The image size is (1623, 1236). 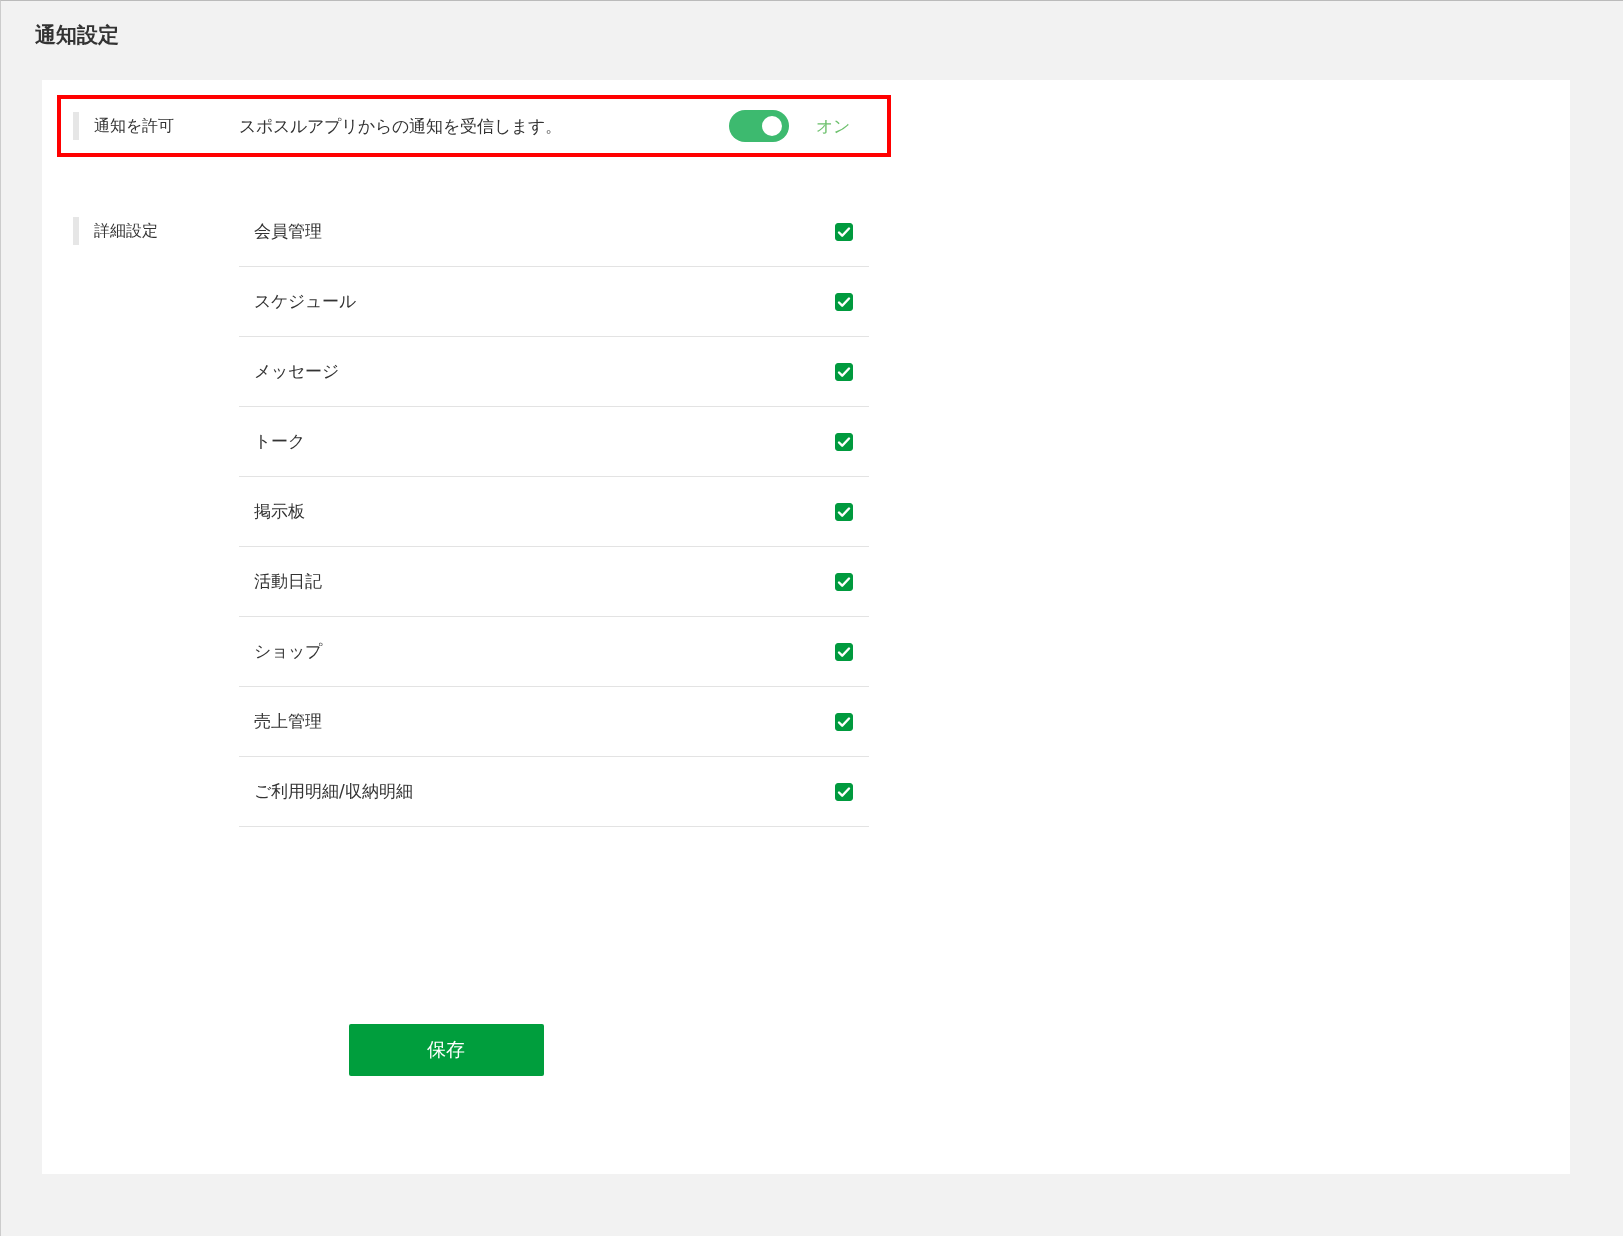 I want to click on notification-toggle, so click(x=759, y=126).